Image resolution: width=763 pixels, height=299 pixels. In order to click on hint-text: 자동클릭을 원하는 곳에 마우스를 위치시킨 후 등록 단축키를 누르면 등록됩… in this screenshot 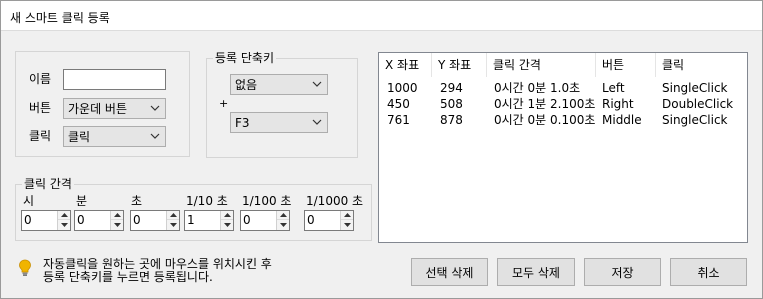, I will do `click(157, 270)`.